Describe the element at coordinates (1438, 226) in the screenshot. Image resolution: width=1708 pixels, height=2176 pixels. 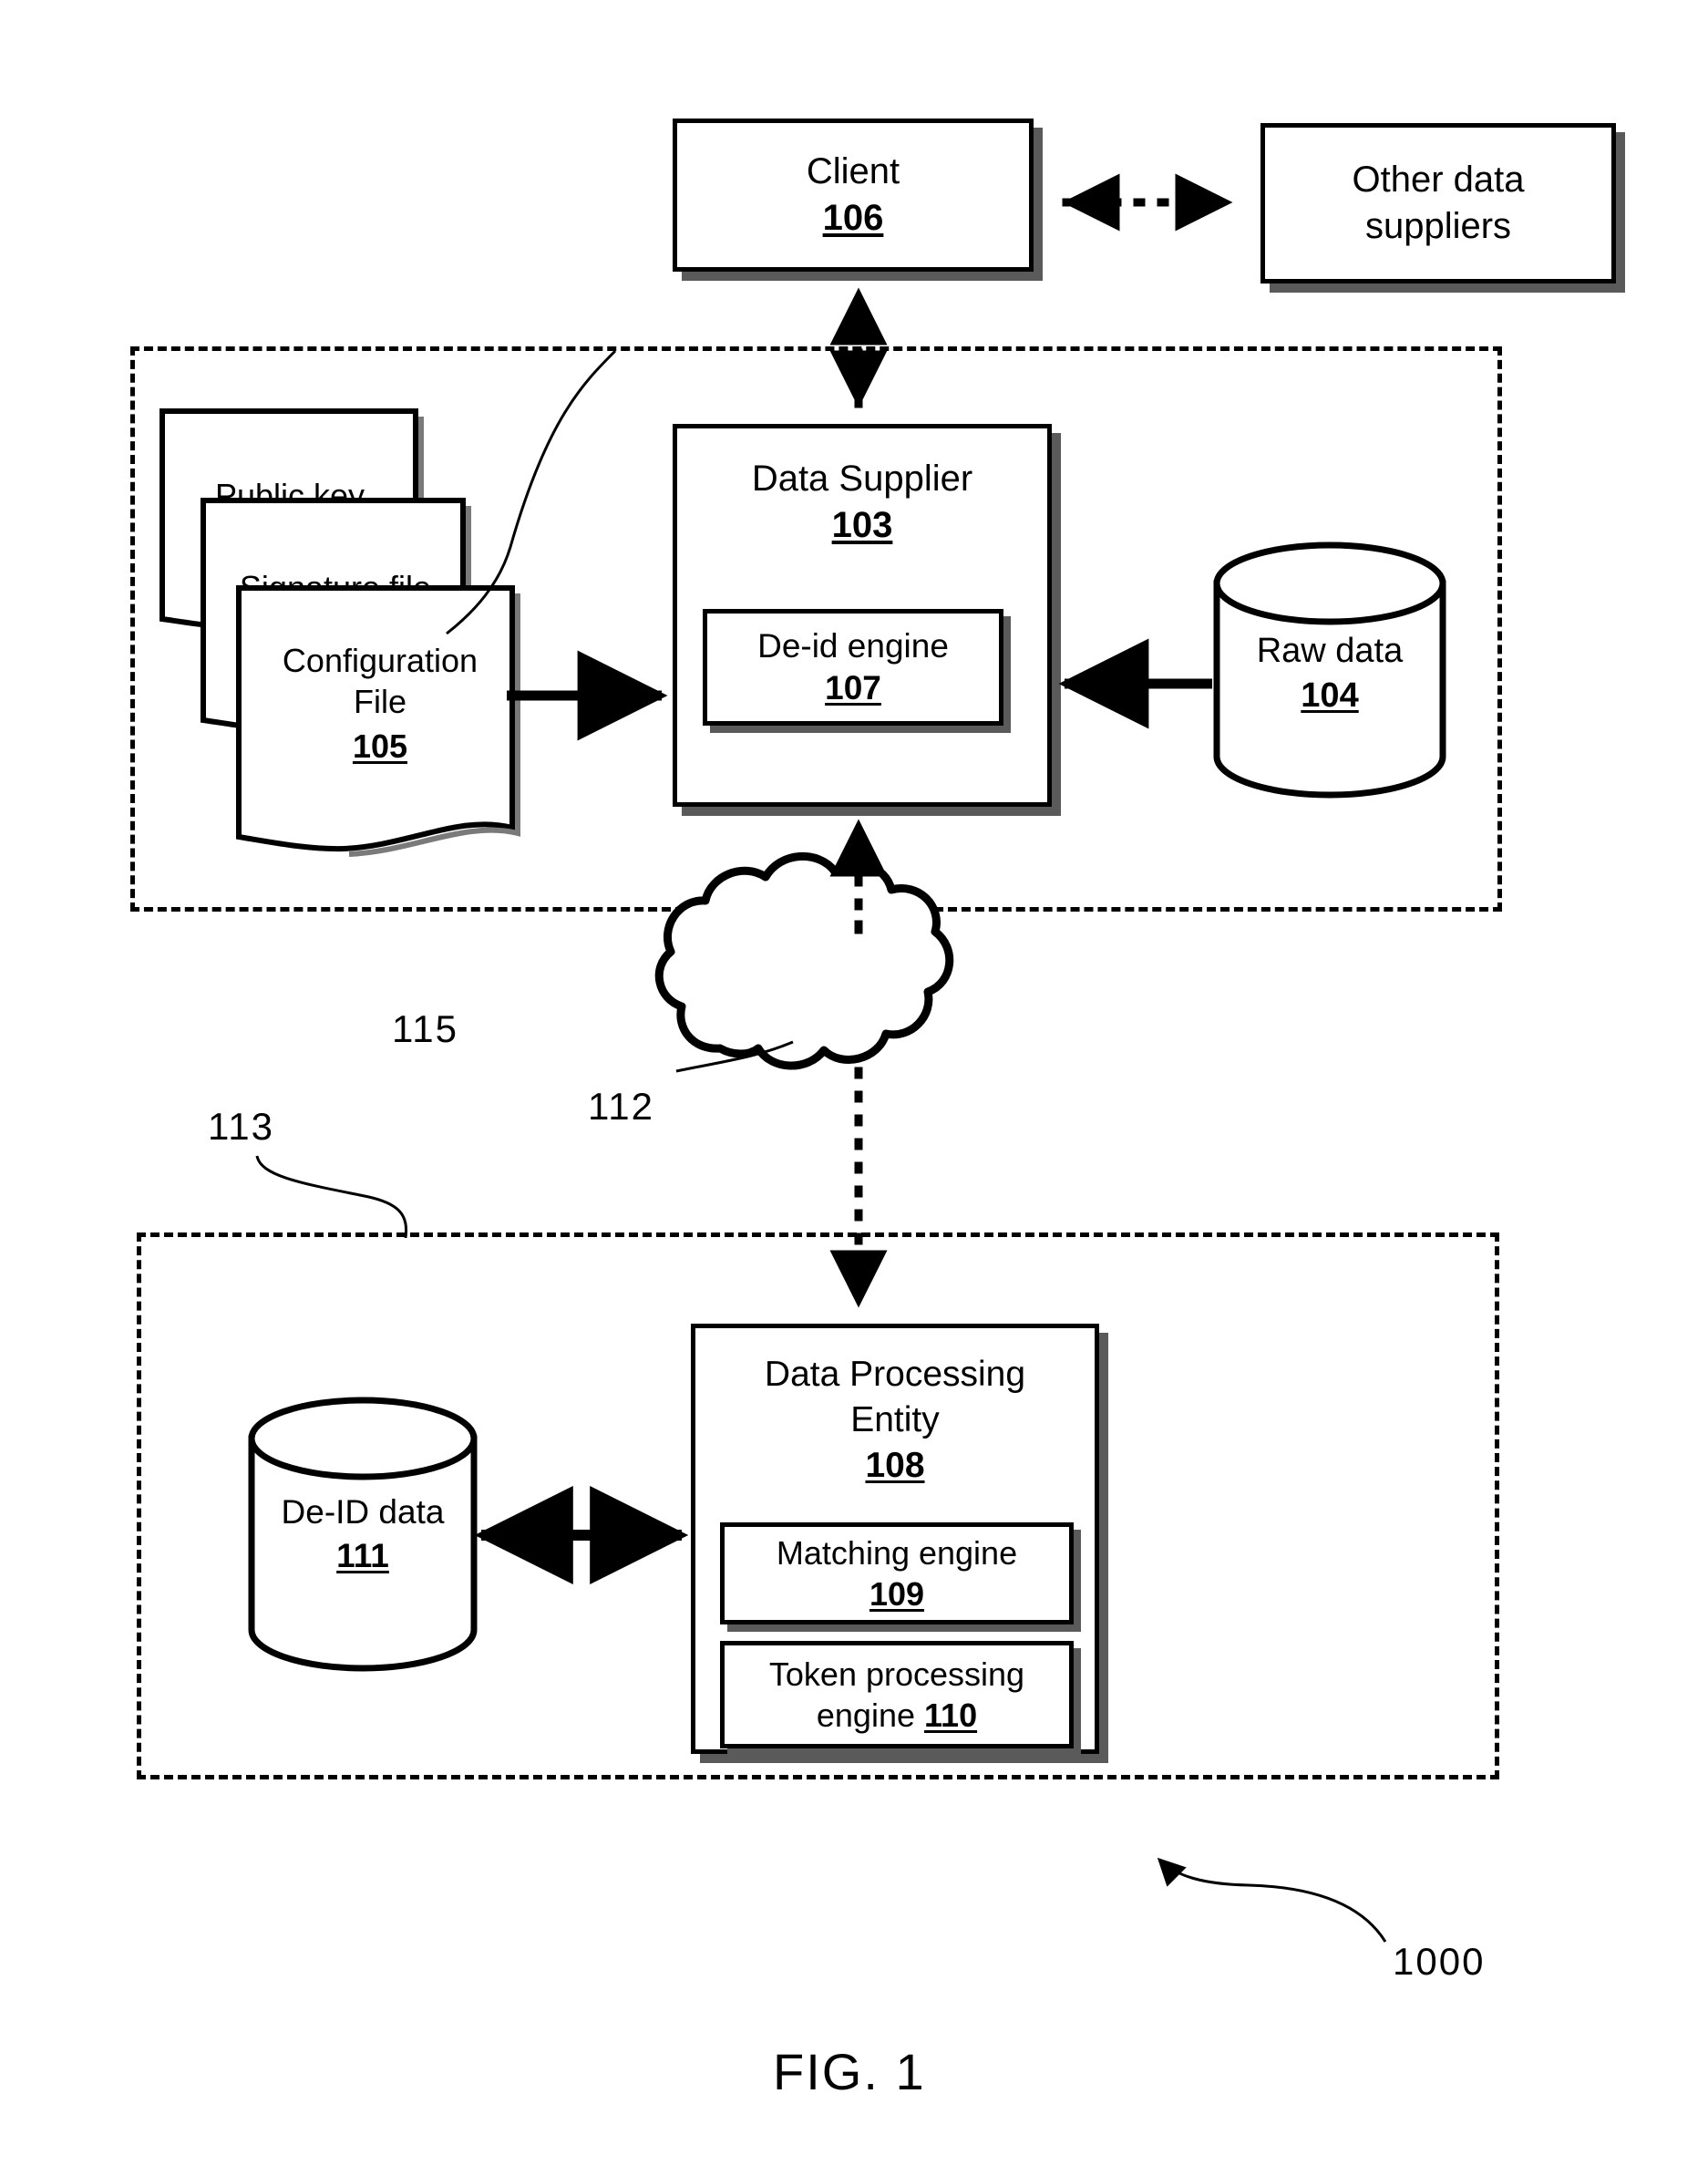
I see `other-suppliers-label-line2: suppliers` at that location.